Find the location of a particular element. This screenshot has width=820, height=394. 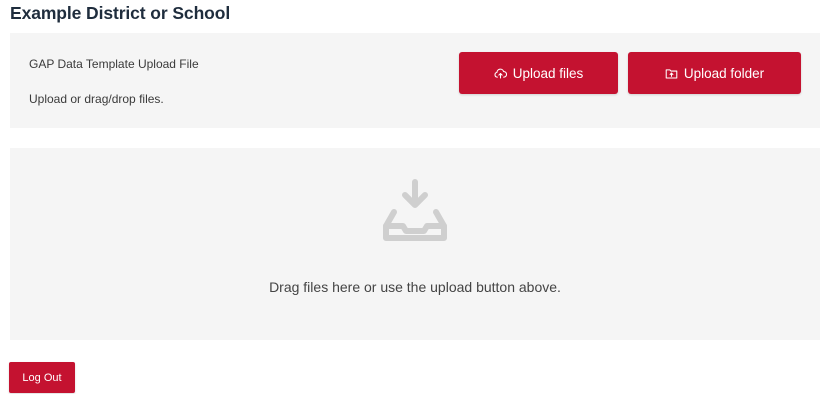

upload-folder-label: Upload folder is located at coordinates (724, 73).